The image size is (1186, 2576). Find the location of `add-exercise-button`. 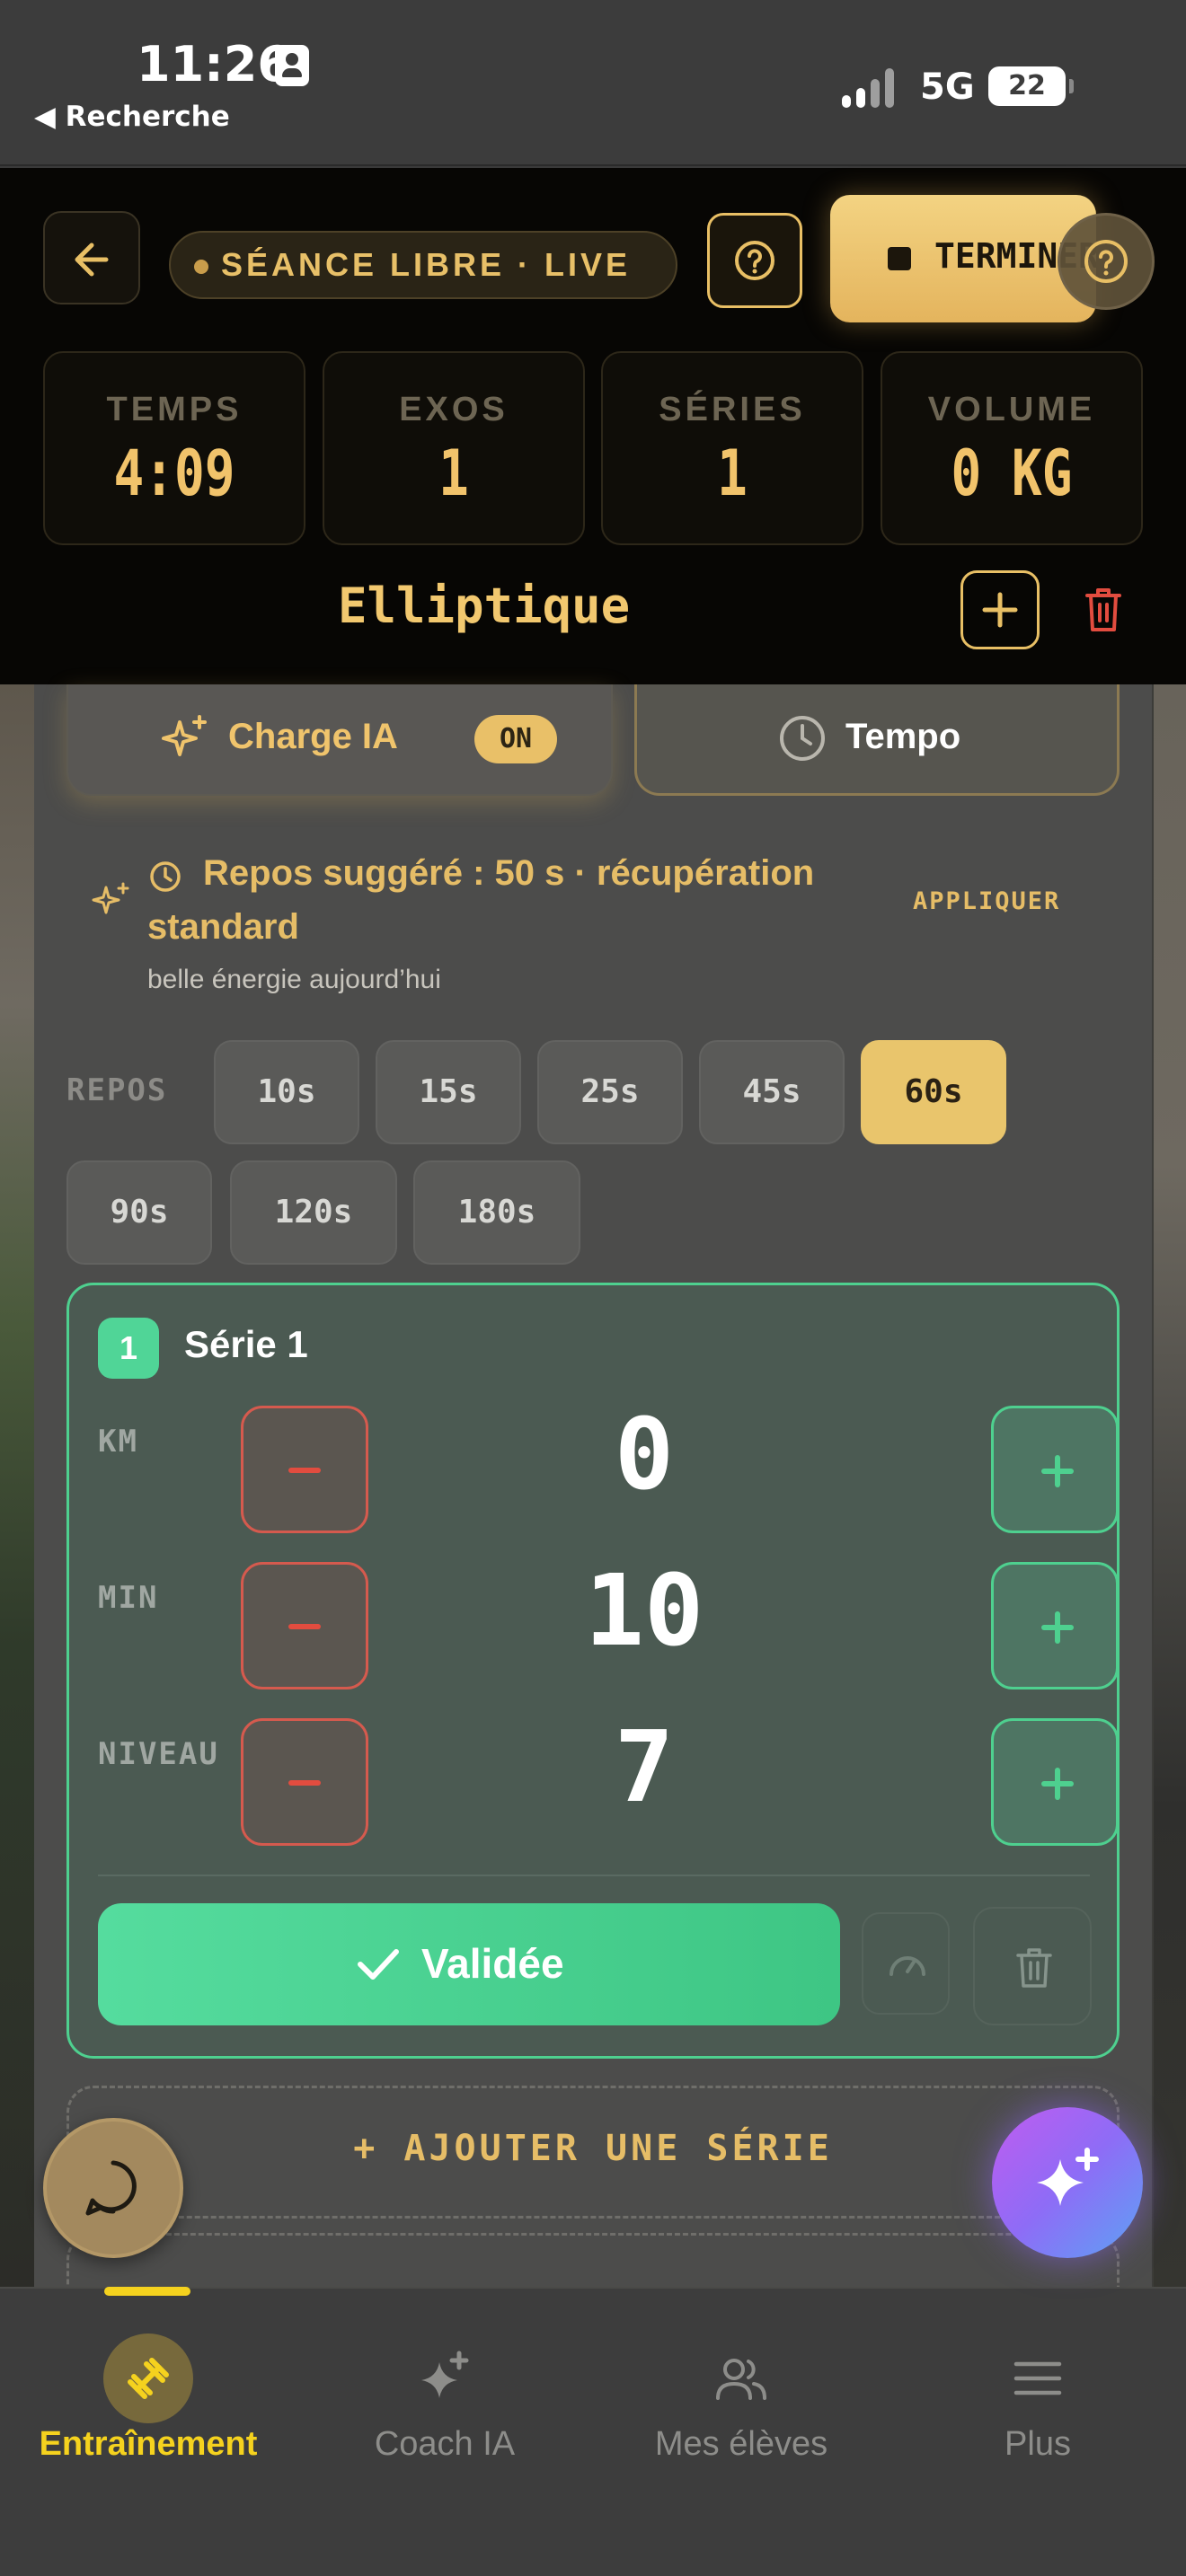

add-exercise-button is located at coordinates (1000, 609).